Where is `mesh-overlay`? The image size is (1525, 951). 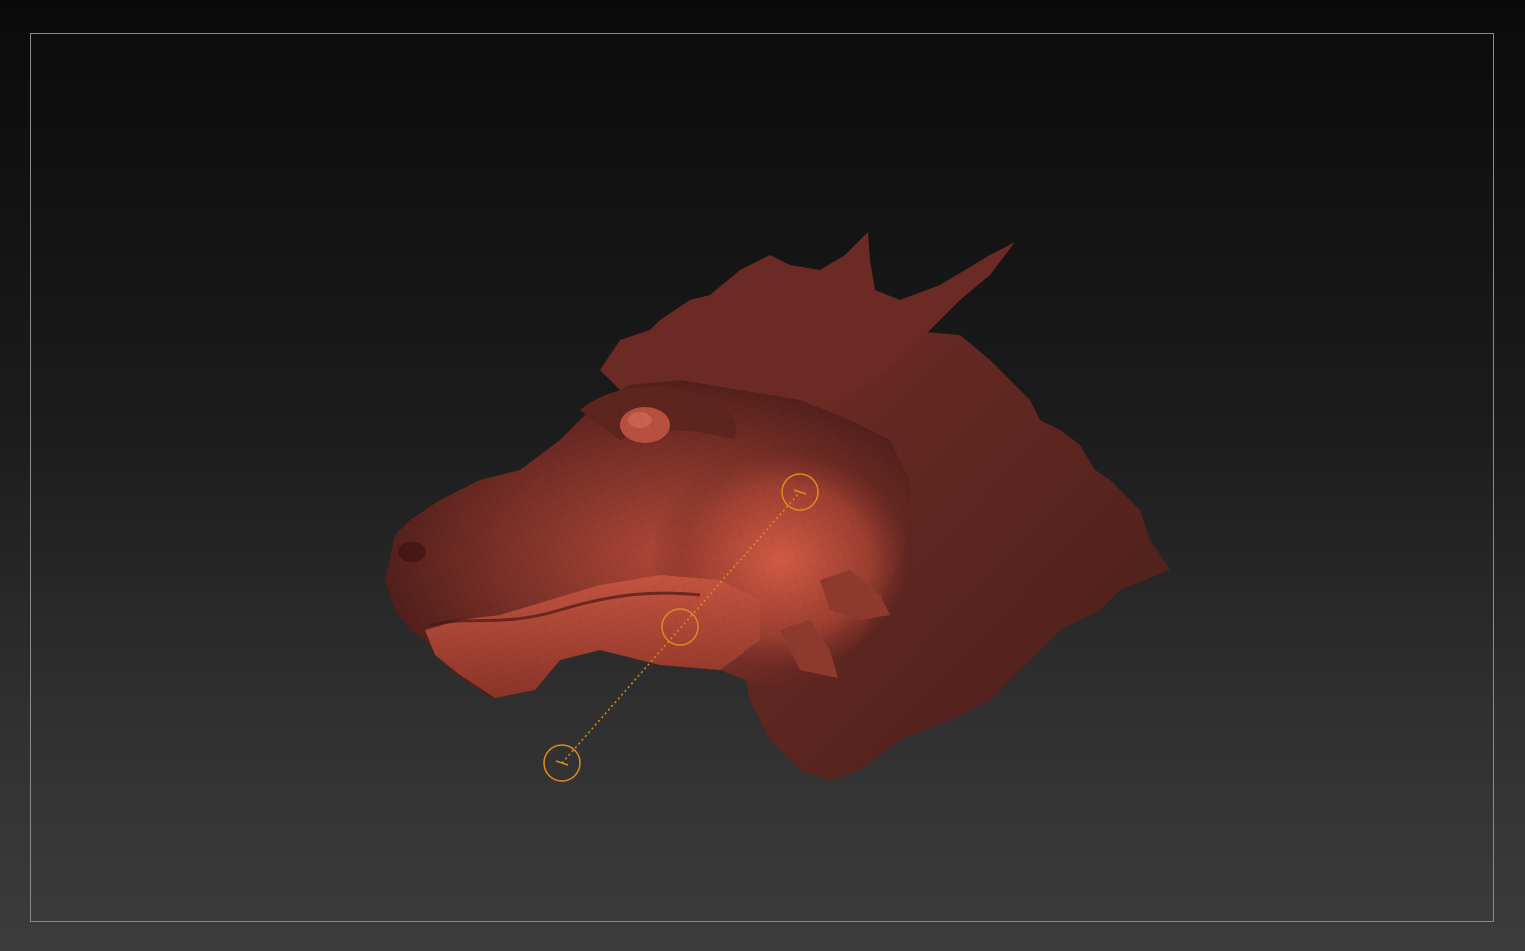
mesh-overlay is located at coordinates (647, 539).